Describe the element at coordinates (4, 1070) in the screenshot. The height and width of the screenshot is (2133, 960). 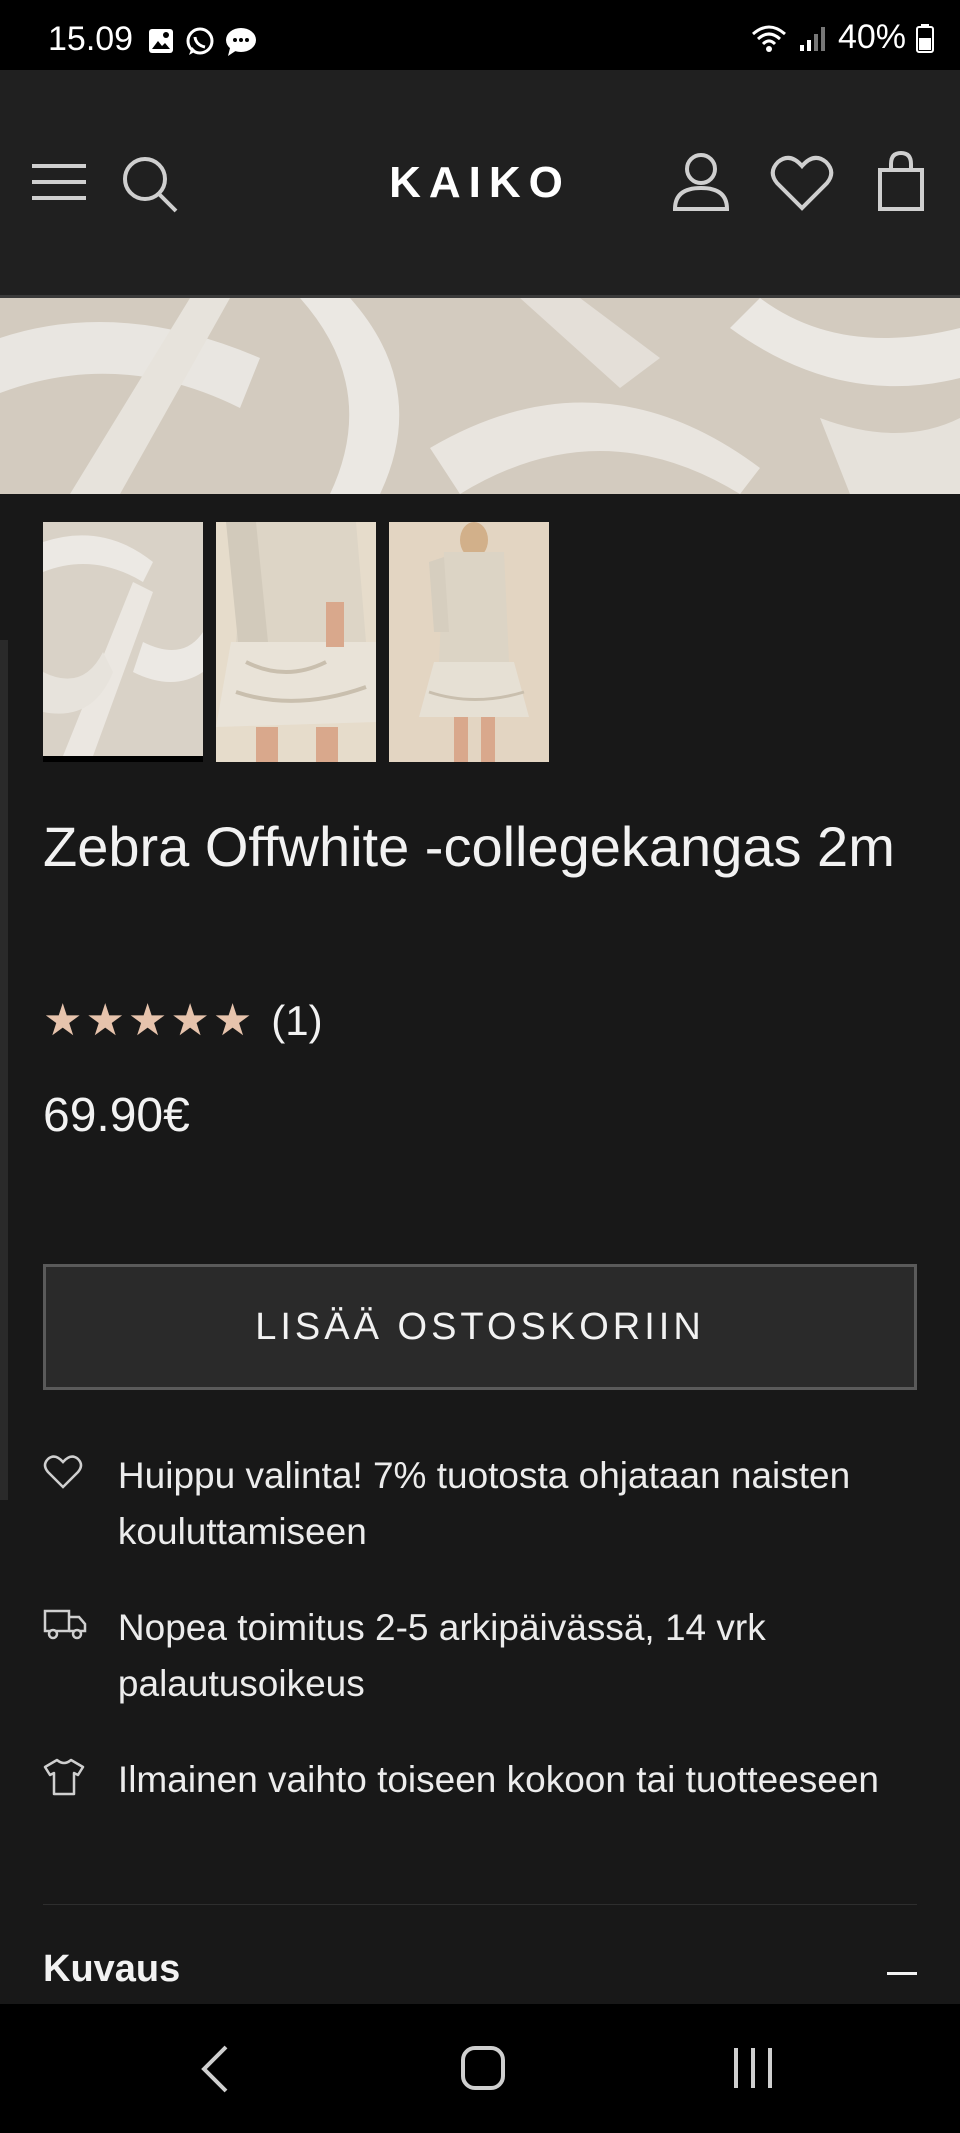
I see `scroll-indicator` at that location.